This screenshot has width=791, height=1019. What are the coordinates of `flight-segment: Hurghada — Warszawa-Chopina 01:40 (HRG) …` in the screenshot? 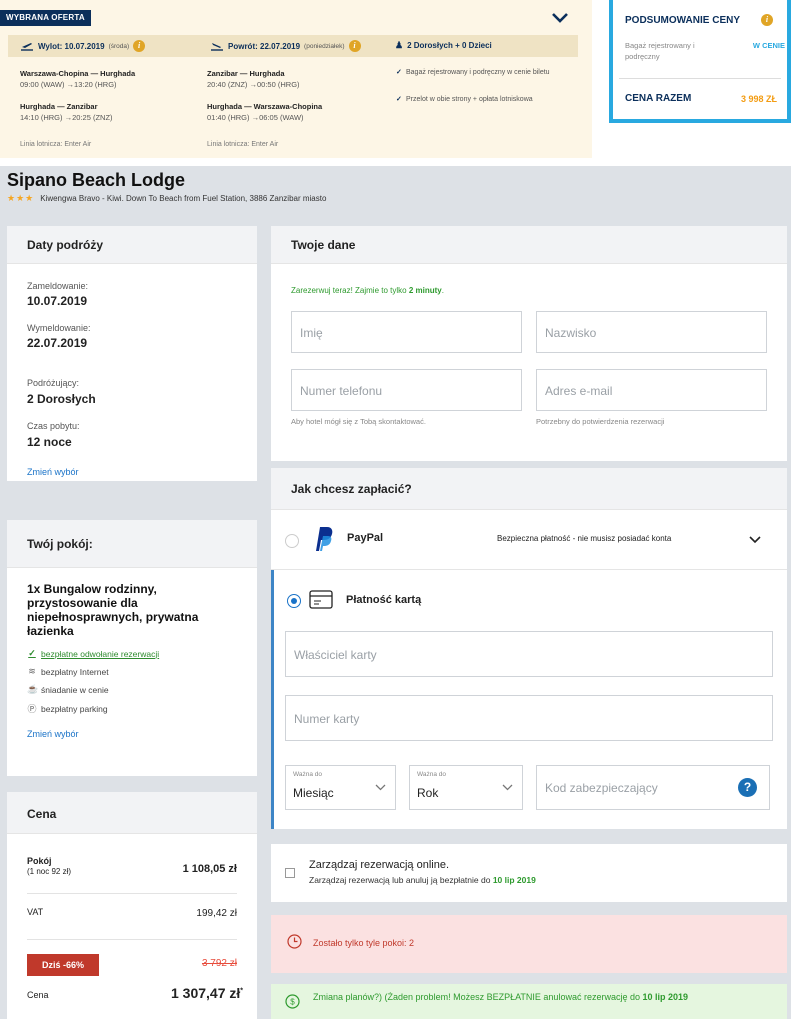 It's located at (264, 112).